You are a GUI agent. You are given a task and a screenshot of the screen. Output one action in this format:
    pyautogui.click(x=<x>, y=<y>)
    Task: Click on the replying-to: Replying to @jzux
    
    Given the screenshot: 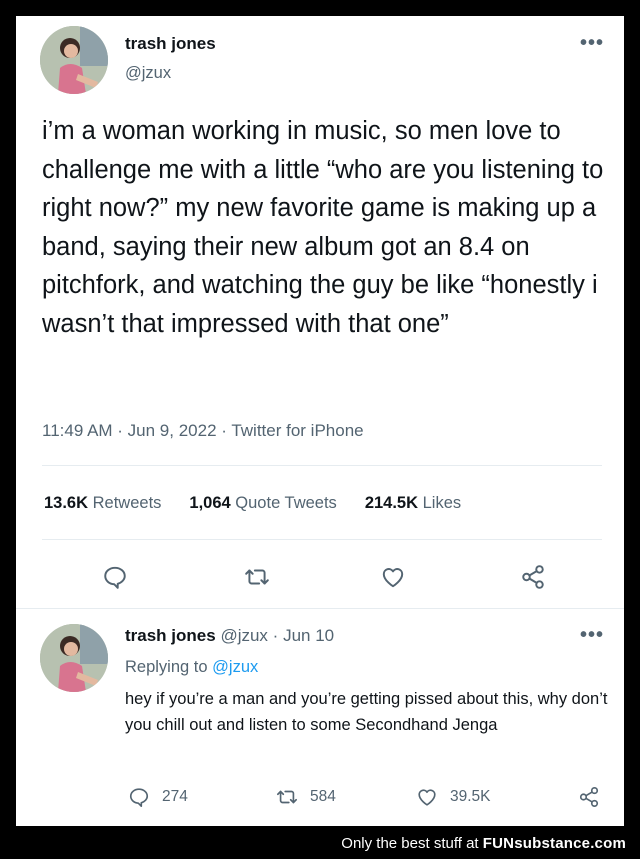 What is the action you would take?
    pyautogui.click(x=191, y=667)
    